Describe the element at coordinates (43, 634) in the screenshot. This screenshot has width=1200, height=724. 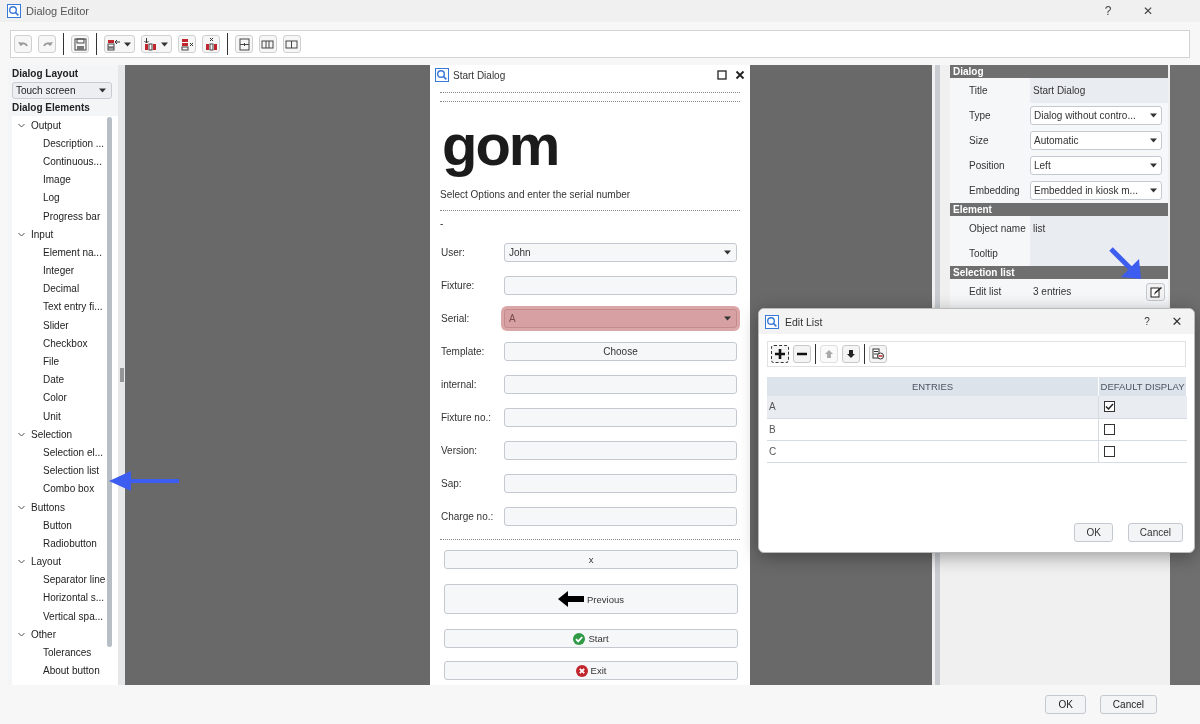
I see `tree-item: Other` at that location.